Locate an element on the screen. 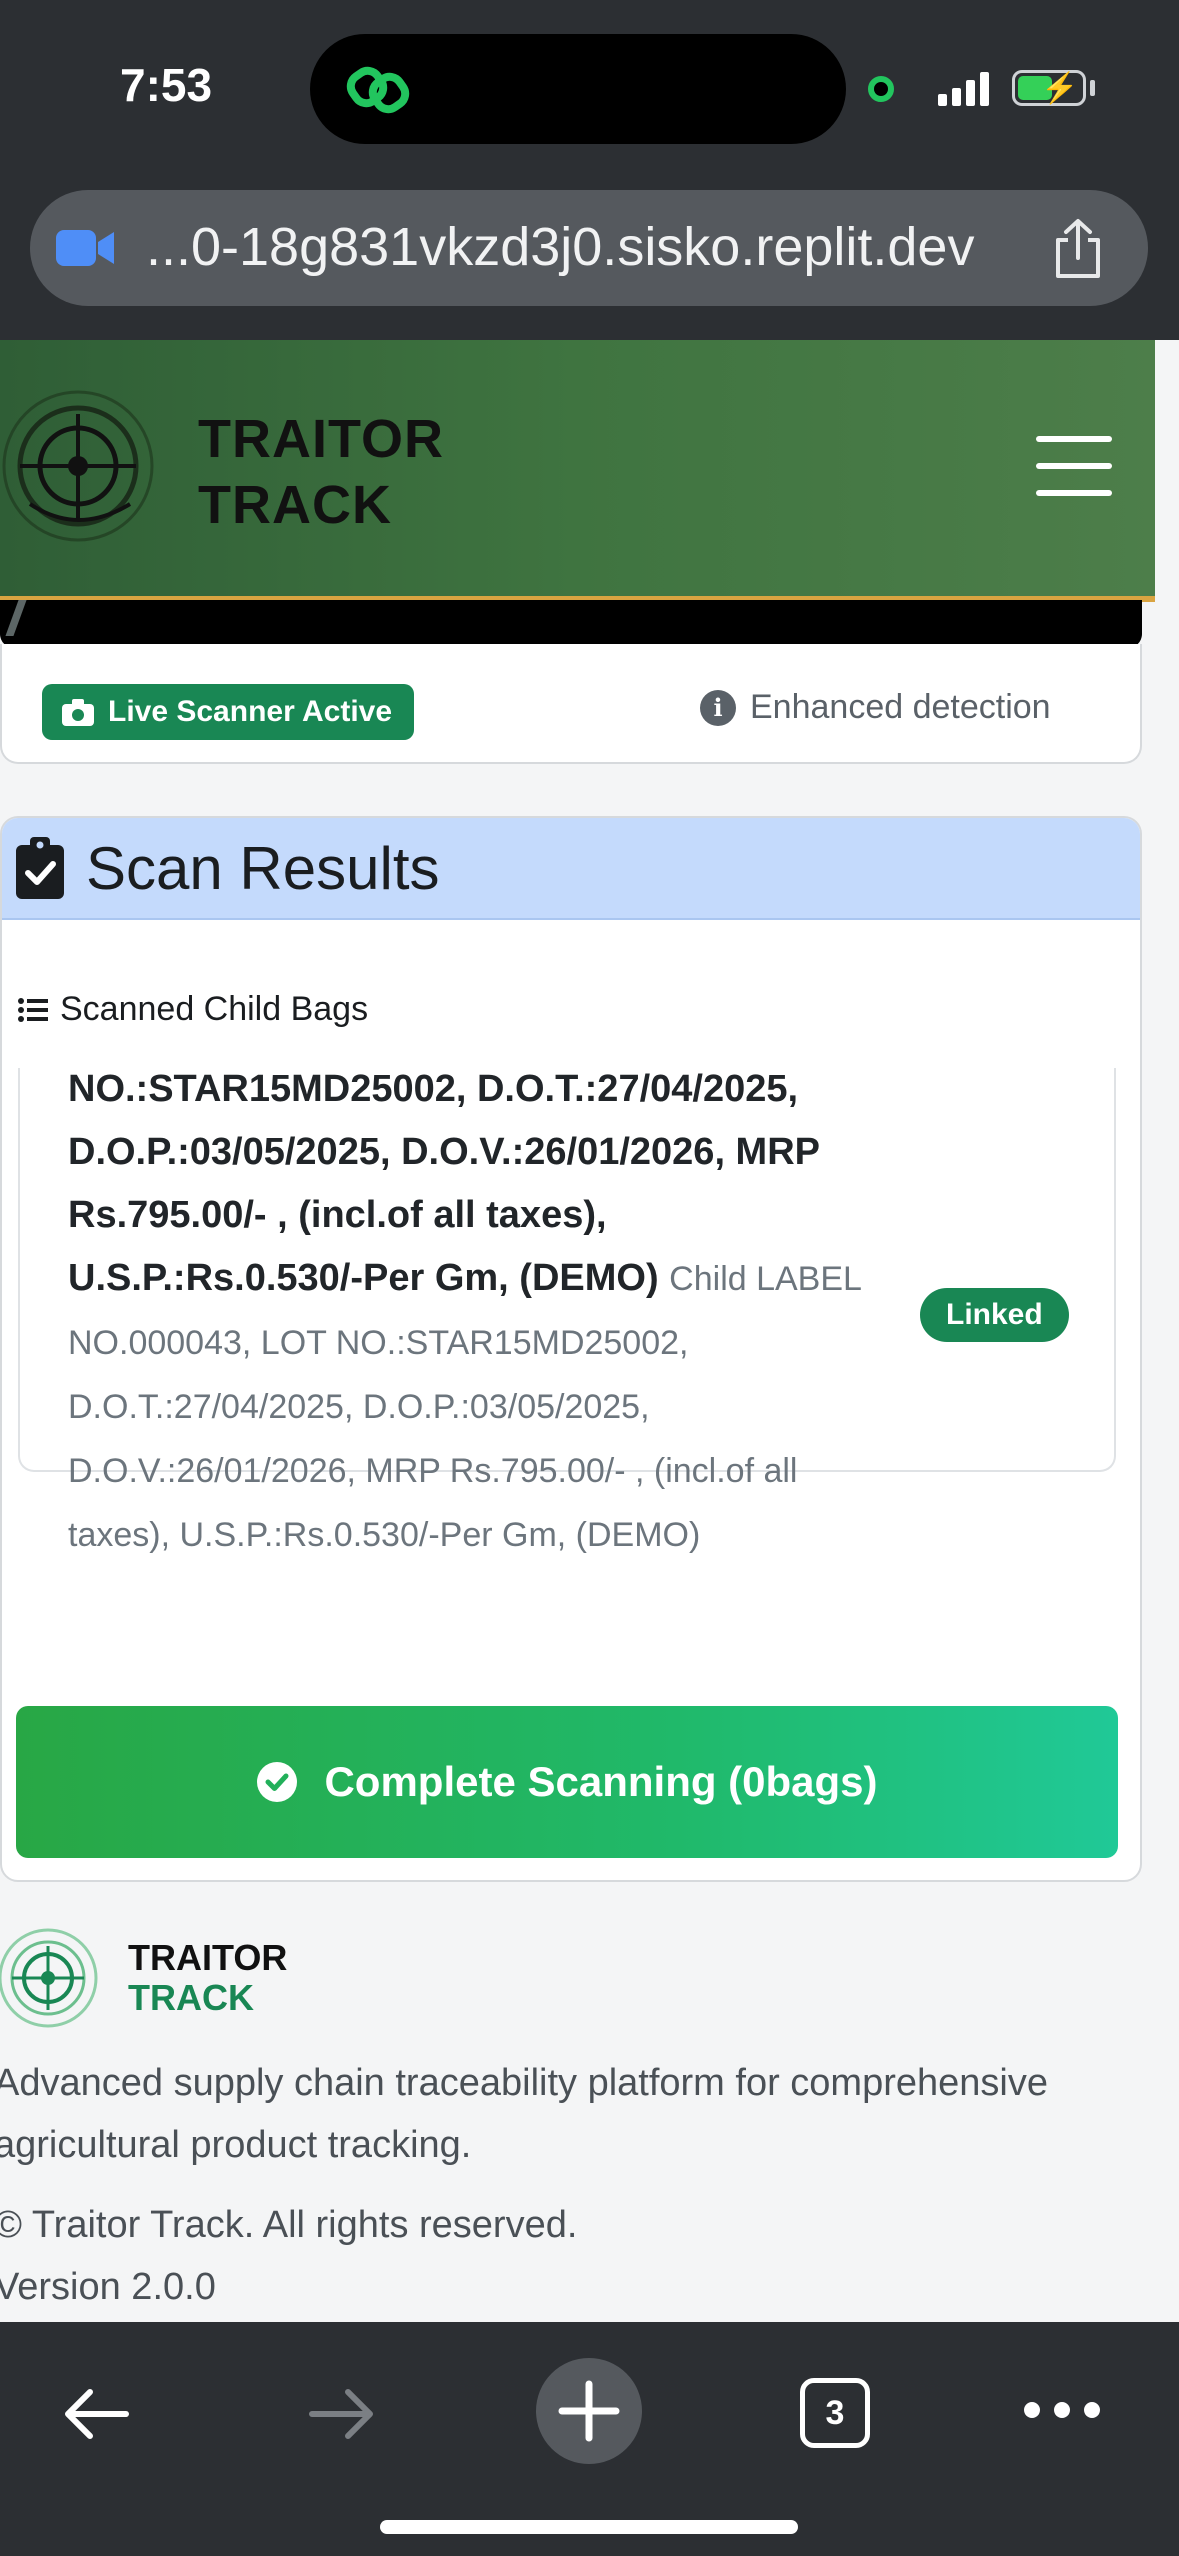  list-icon is located at coordinates (33, 1009).